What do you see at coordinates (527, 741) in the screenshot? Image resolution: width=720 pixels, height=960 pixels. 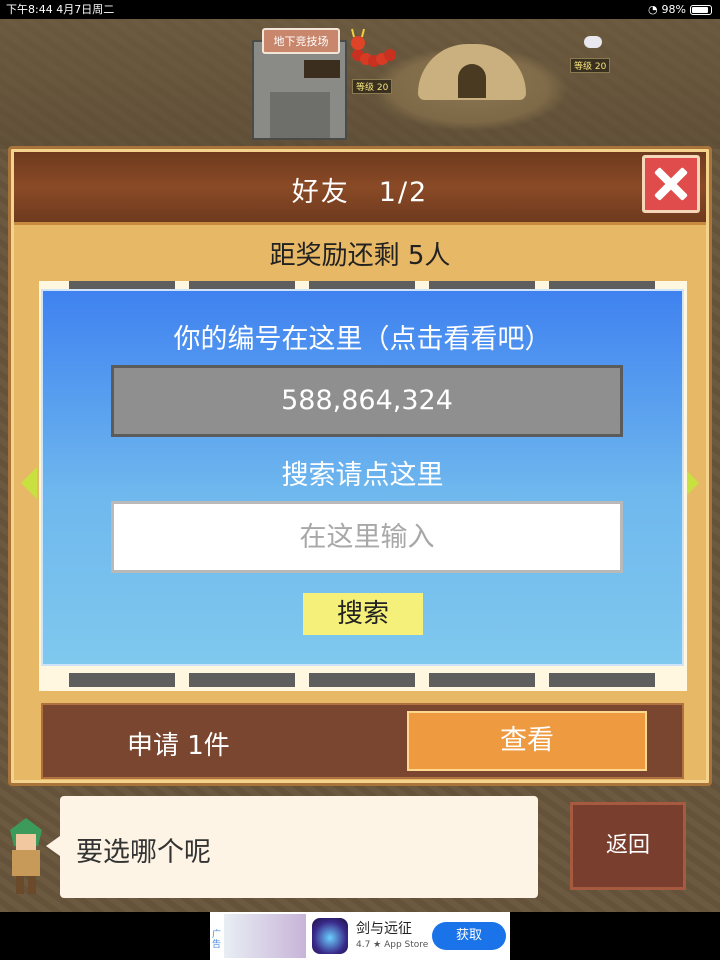 I see `view-requests-button: 查看` at bounding box center [527, 741].